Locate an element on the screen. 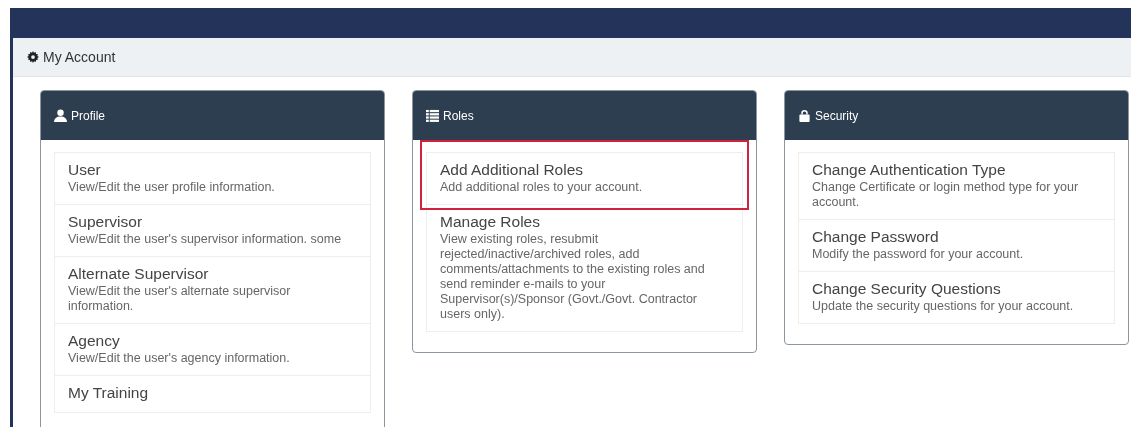  page-title: My Account is located at coordinates (79, 57).